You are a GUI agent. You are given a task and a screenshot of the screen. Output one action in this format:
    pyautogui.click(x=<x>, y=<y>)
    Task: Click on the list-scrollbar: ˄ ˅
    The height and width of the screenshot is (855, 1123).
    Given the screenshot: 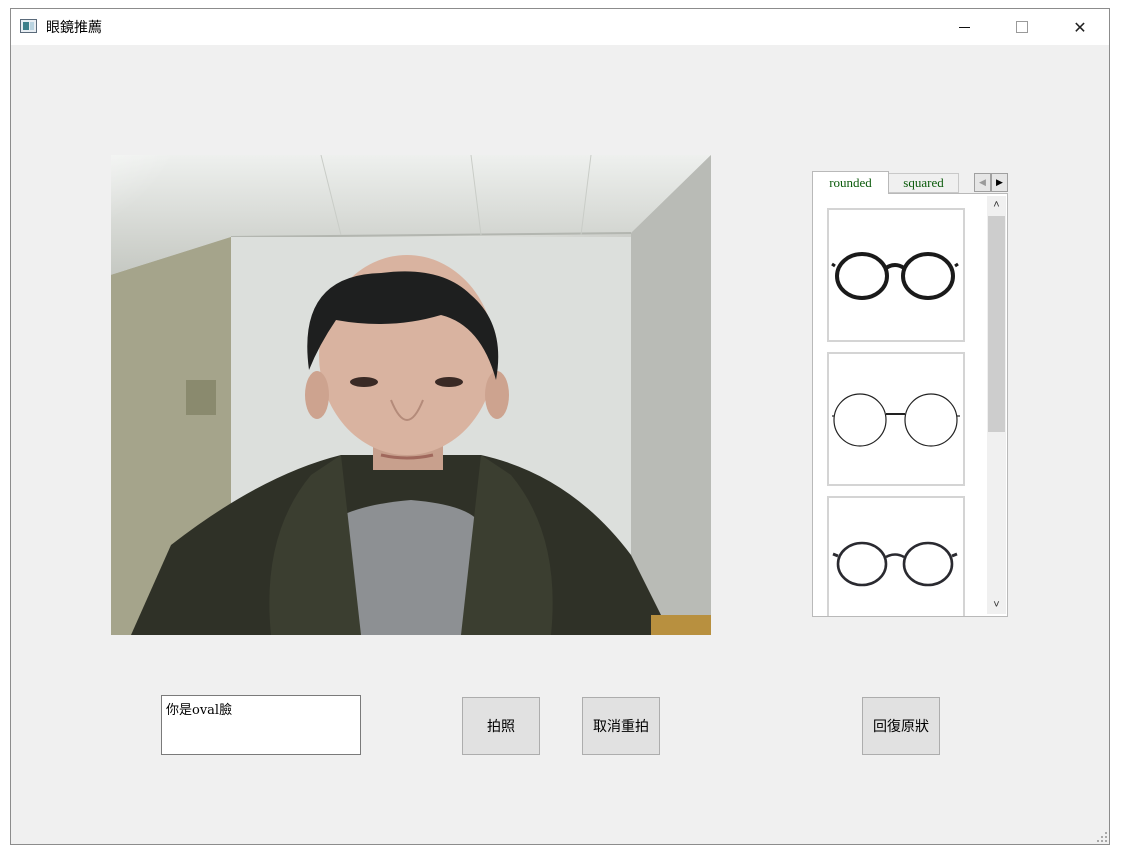 What is the action you would take?
    pyautogui.click(x=996, y=405)
    